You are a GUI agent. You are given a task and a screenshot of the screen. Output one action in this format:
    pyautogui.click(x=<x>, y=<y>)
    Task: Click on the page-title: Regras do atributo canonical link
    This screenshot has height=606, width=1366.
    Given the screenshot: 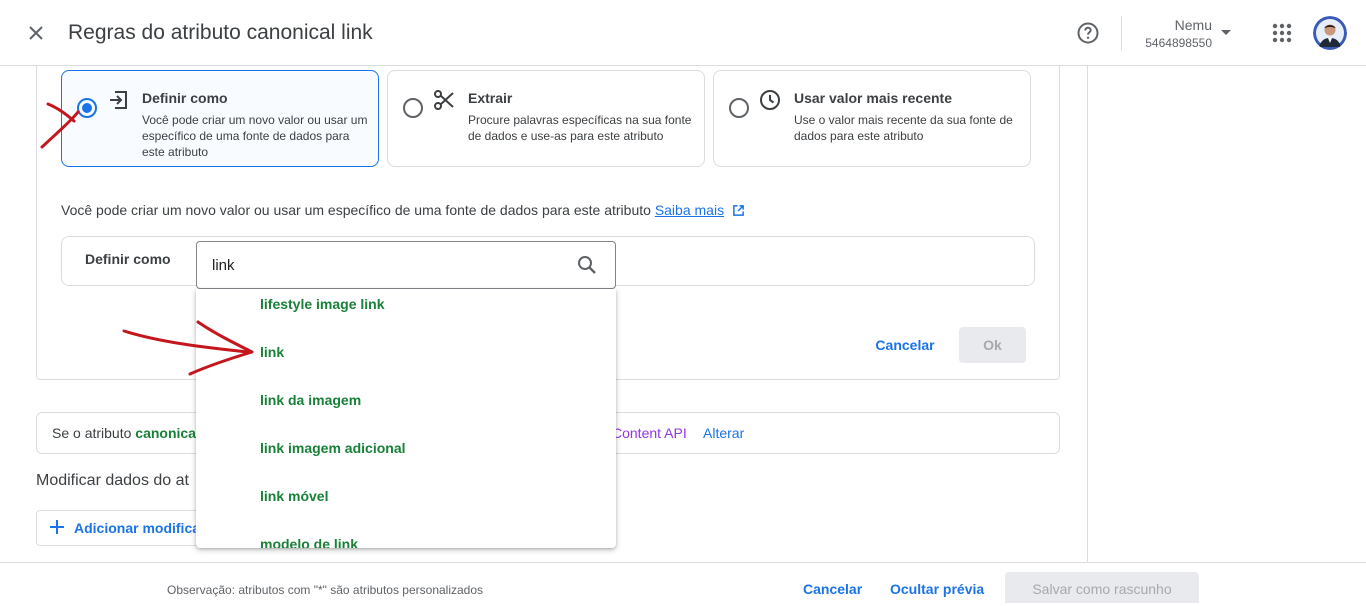 What is the action you would take?
    pyautogui.click(x=220, y=32)
    